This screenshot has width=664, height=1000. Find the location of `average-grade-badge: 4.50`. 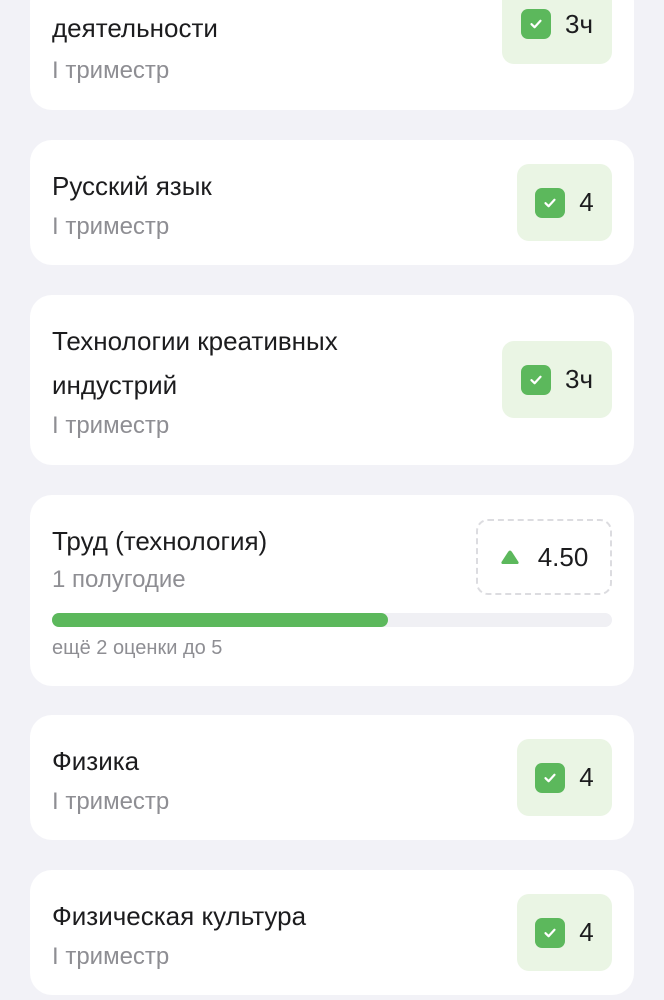

average-grade-badge: 4.50 is located at coordinates (544, 557).